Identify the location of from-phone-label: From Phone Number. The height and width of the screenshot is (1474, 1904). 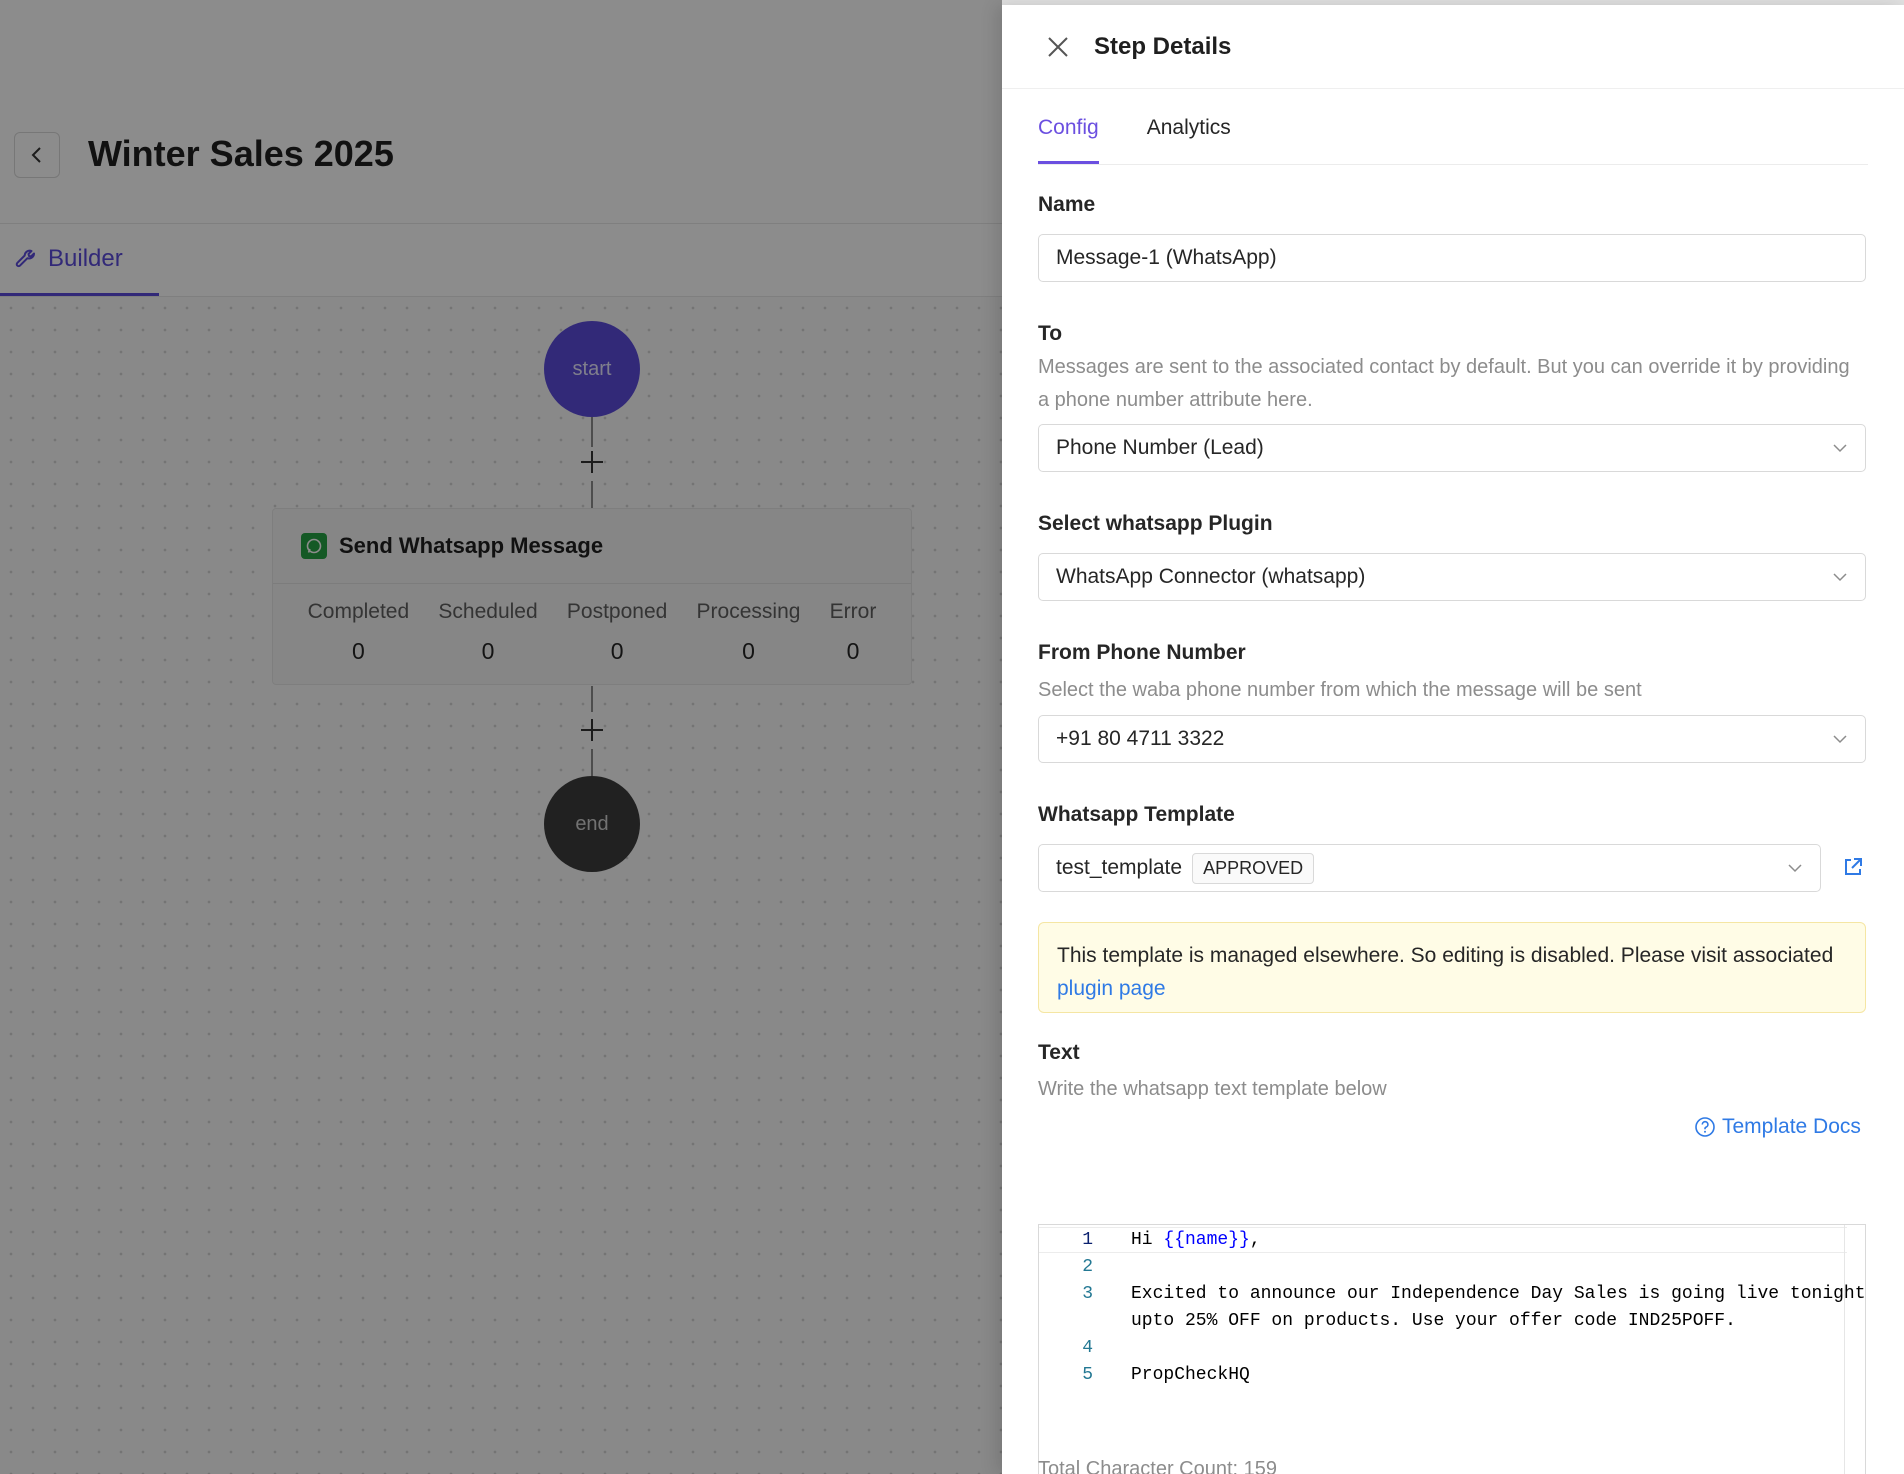
(1142, 652).